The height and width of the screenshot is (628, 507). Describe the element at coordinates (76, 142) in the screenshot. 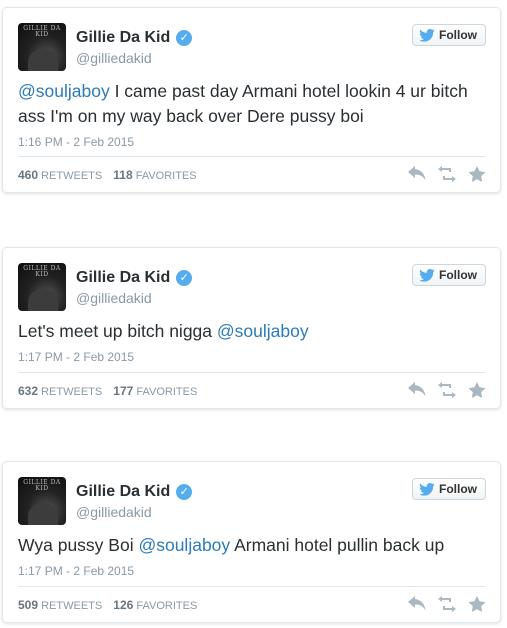

I see `tweet-timestamp: 1:16 PM - 2 Feb 2015` at that location.